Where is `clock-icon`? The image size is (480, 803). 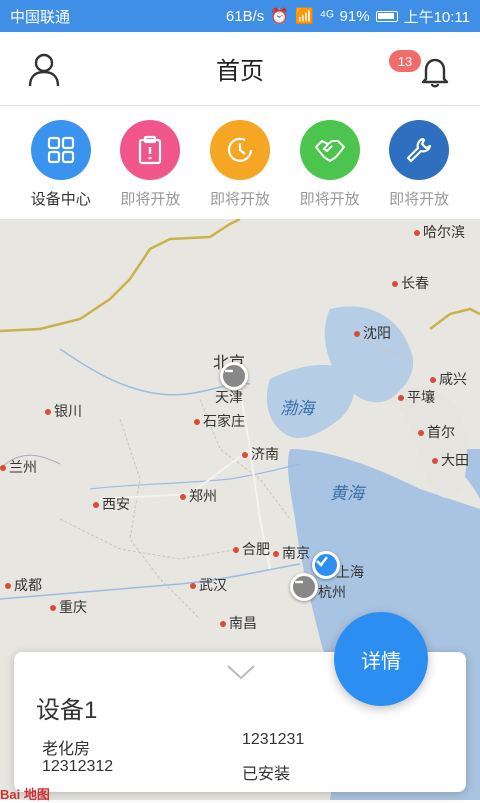 clock-icon is located at coordinates (240, 149).